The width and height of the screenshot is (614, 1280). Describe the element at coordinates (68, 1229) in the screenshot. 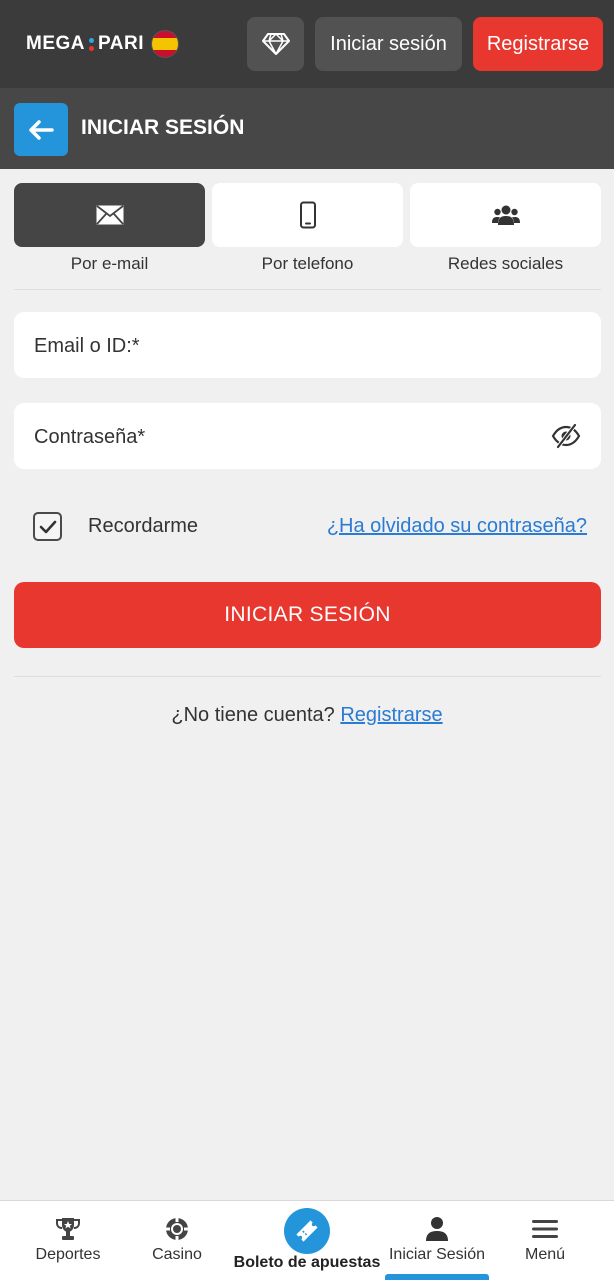

I see `trophy-icon` at that location.